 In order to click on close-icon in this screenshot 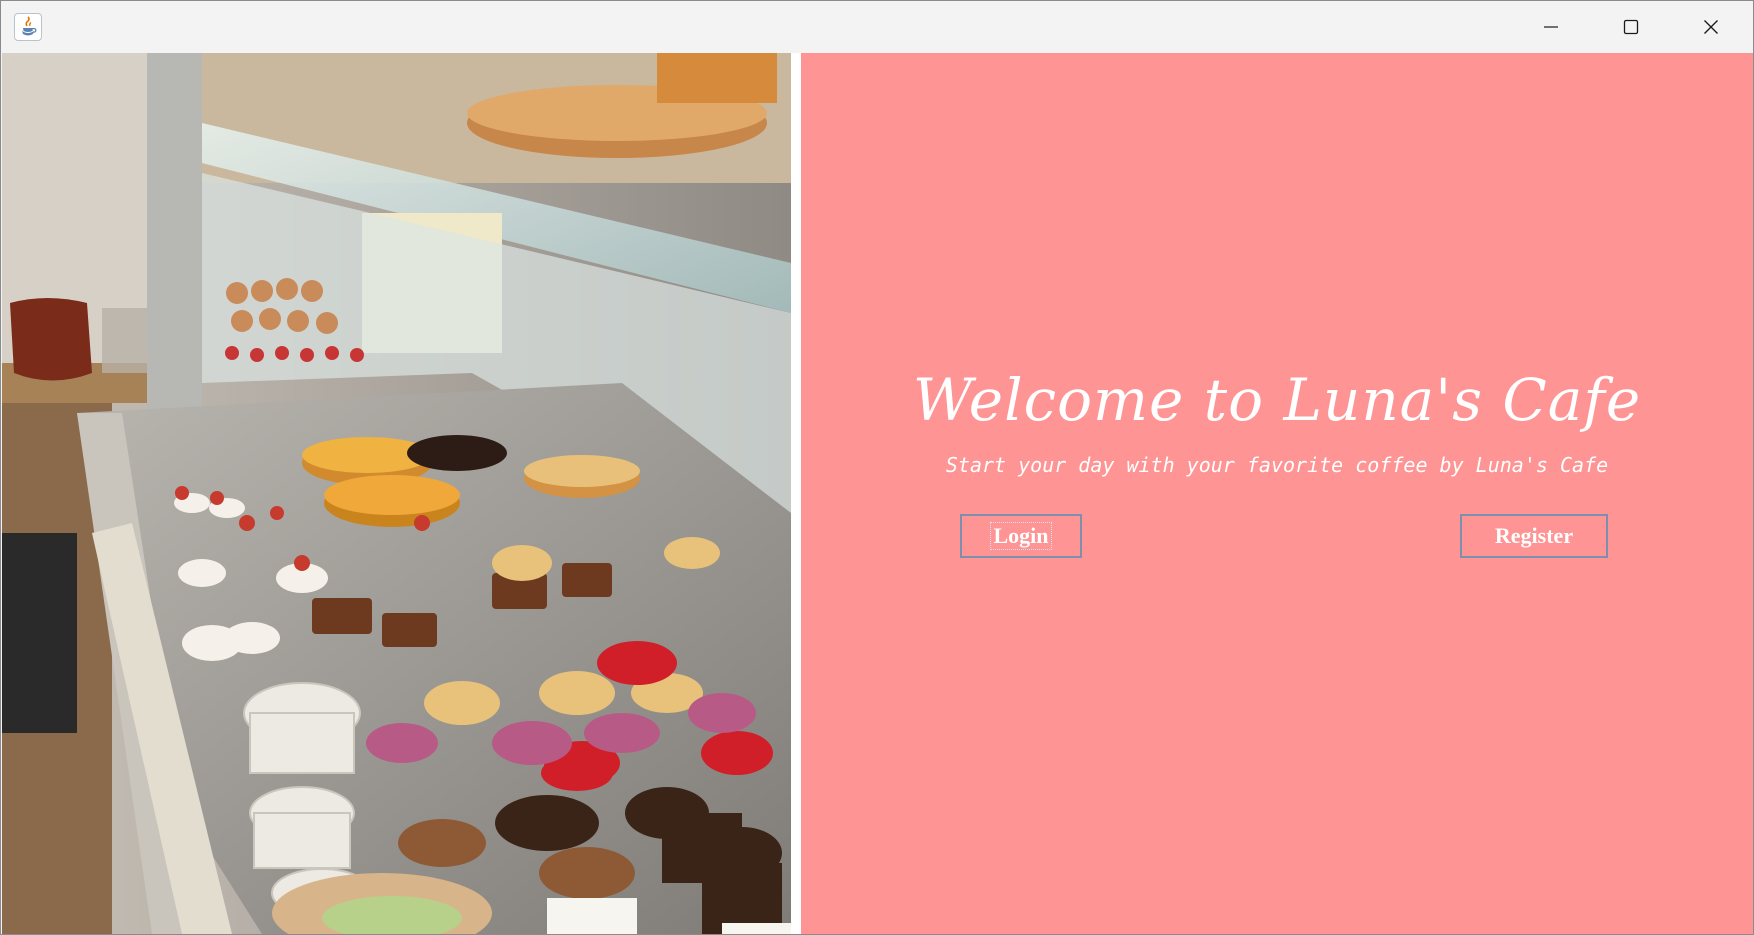, I will do `click(1711, 27)`.